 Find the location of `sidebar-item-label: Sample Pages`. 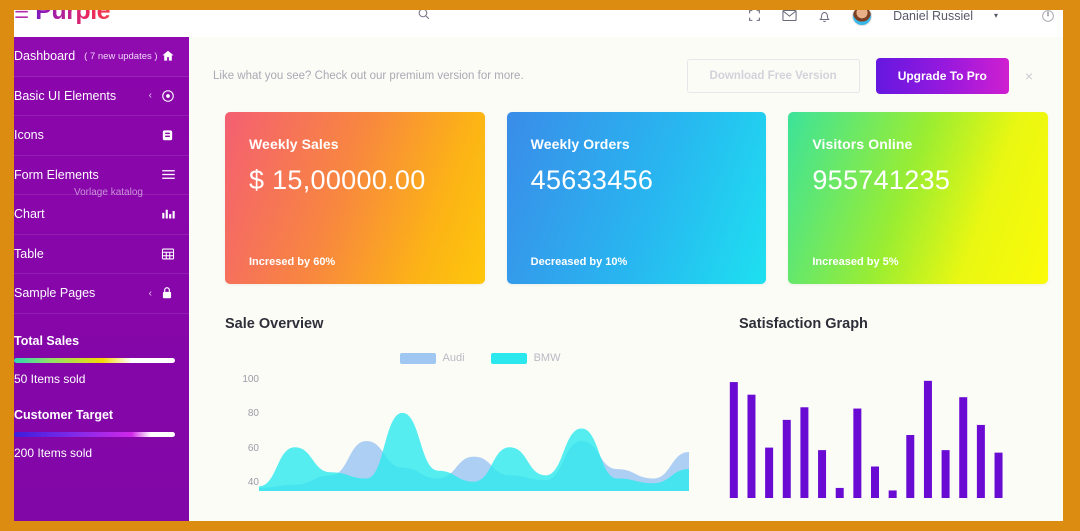

sidebar-item-label: Sample Pages is located at coordinates (55, 293).